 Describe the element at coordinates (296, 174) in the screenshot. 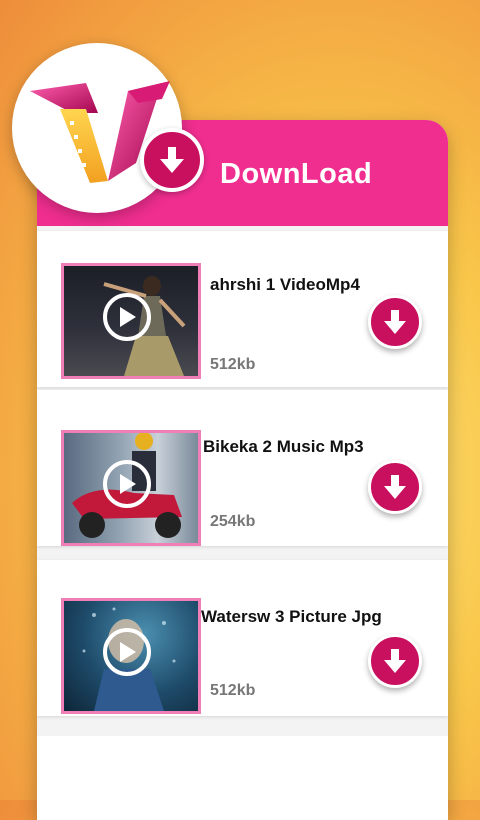

I see `page-title: DownLoad` at that location.